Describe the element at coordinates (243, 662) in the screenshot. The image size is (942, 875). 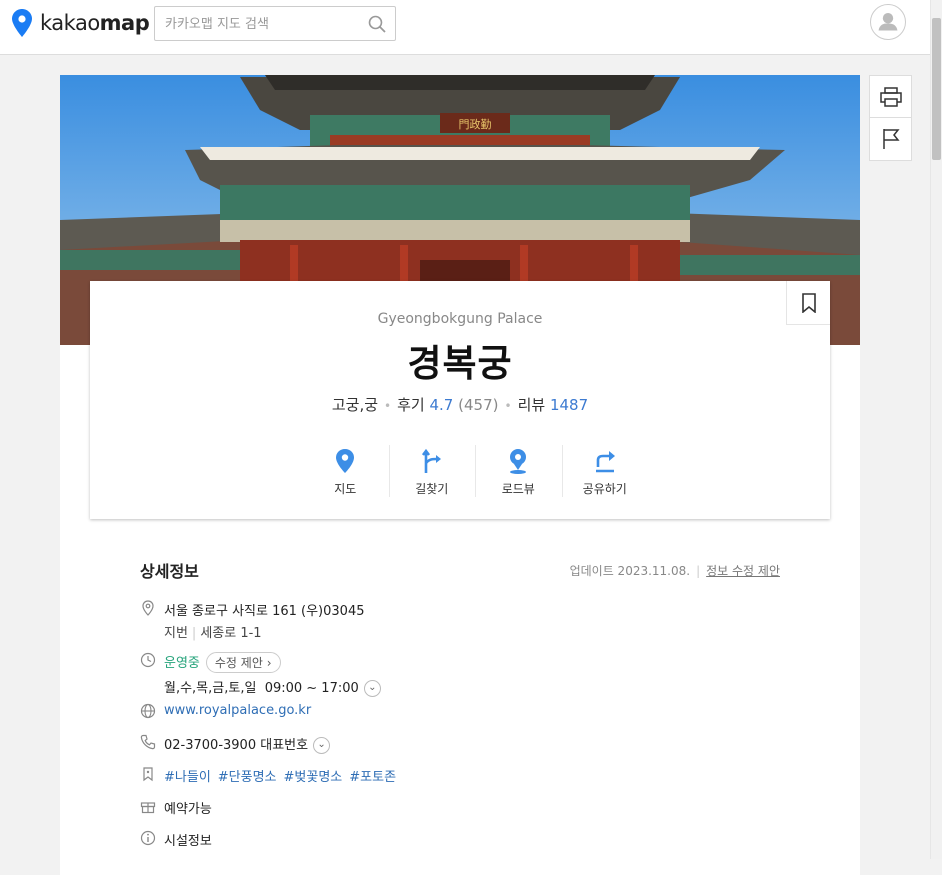
I see `status-edit-button: 수정 제안 ›` at that location.